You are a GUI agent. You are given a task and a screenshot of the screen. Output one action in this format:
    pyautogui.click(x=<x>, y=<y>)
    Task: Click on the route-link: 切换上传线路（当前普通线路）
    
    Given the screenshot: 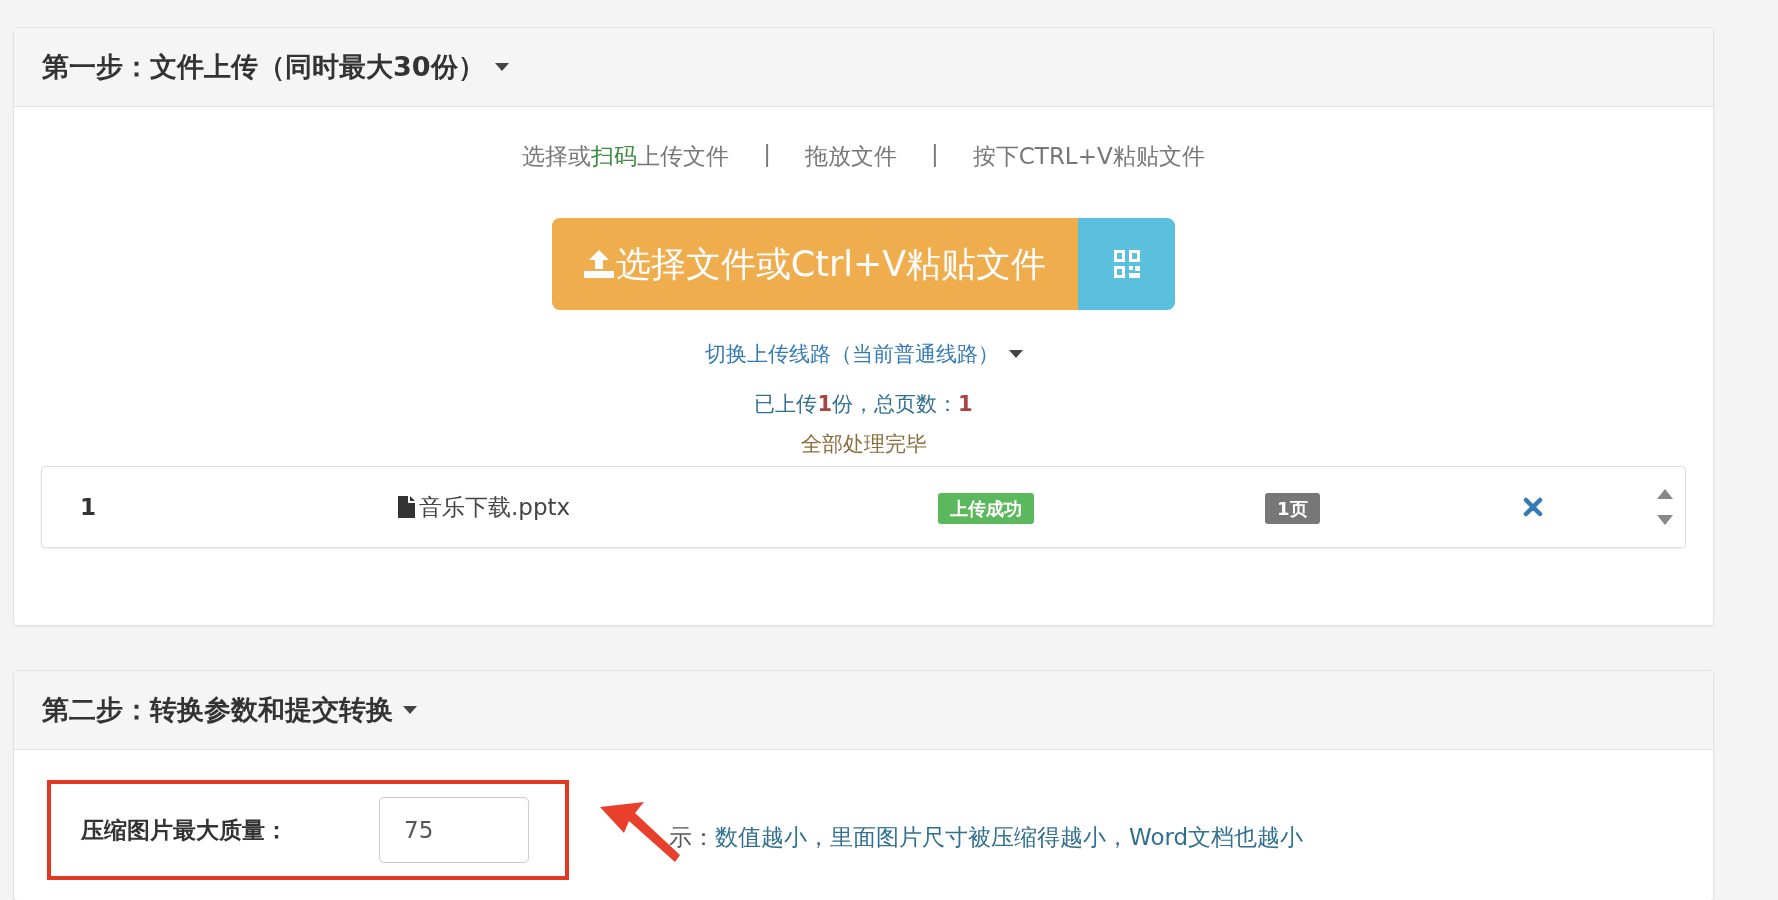 What is the action you would take?
    pyautogui.click(x=863, y=354)
    